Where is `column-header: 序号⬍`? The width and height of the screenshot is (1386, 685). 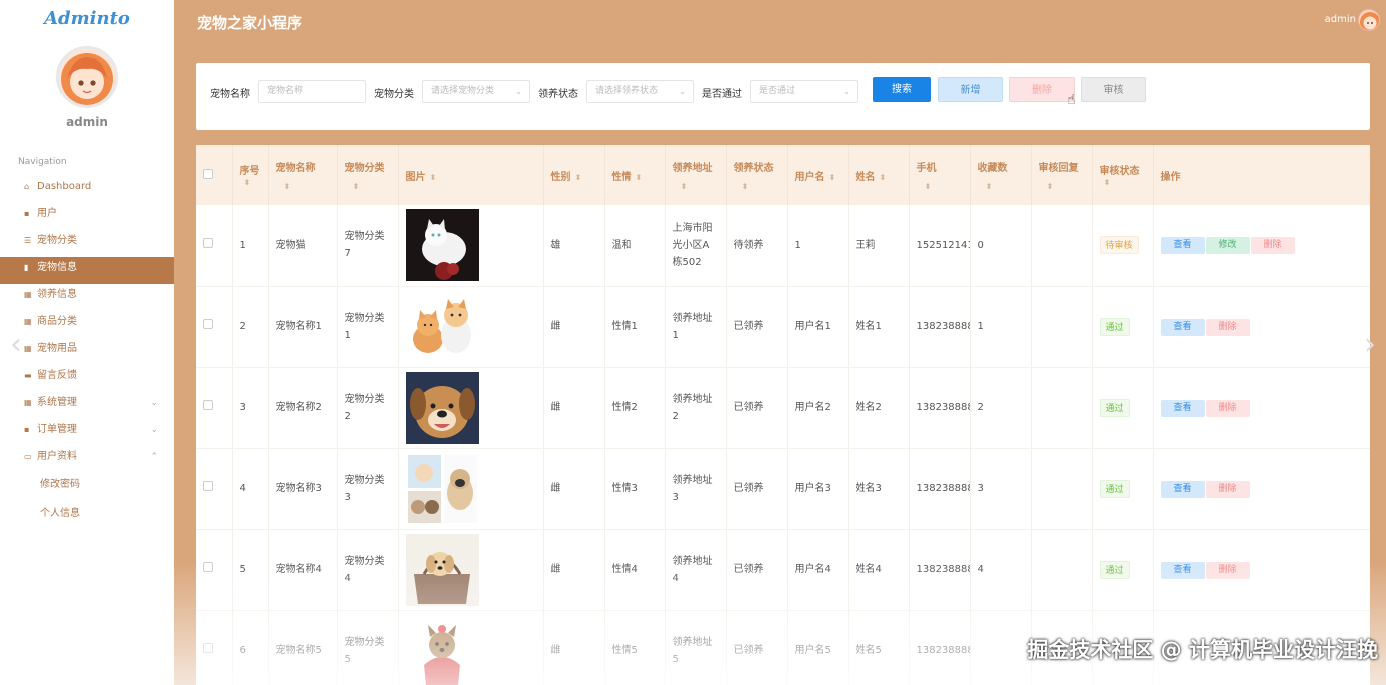
column-header: 序号⬍ is located at coordinates (250, 175).